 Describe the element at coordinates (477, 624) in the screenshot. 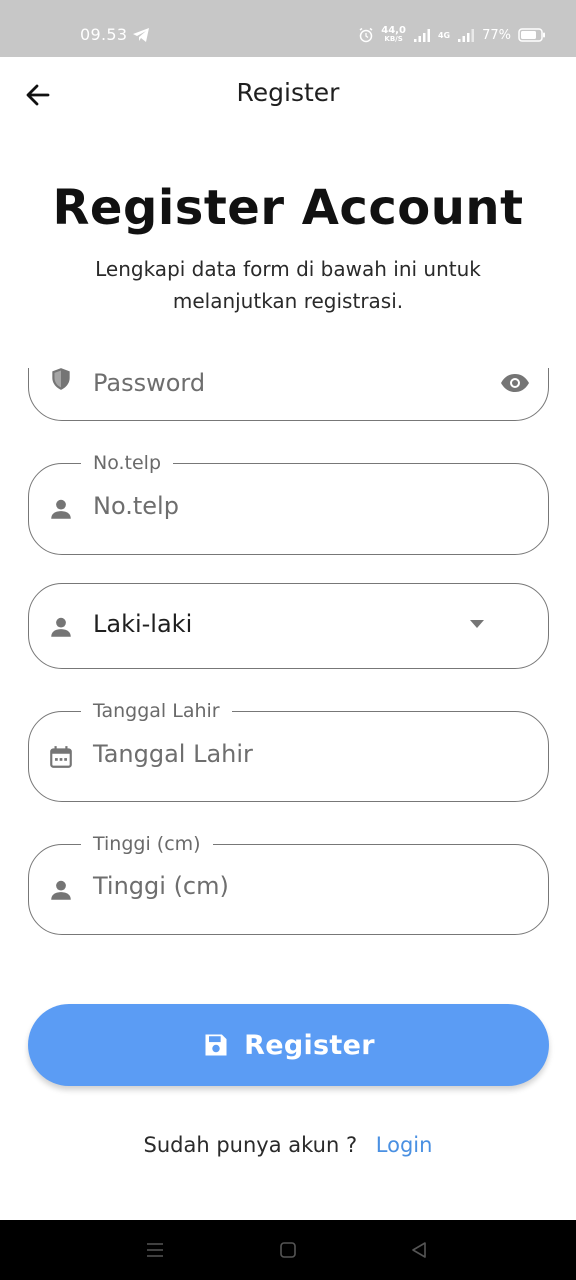

I see `dropdown-arrow-icon` at that location.